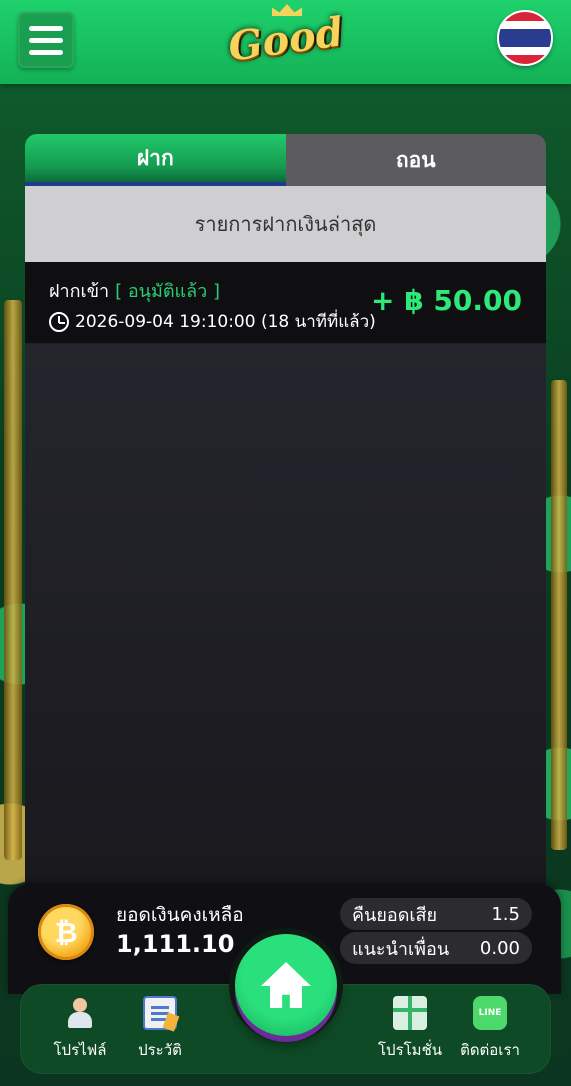 Image resolution: width=571 pixels, height=1086 pixels. I want to click on home-icon, so click(286, 985).